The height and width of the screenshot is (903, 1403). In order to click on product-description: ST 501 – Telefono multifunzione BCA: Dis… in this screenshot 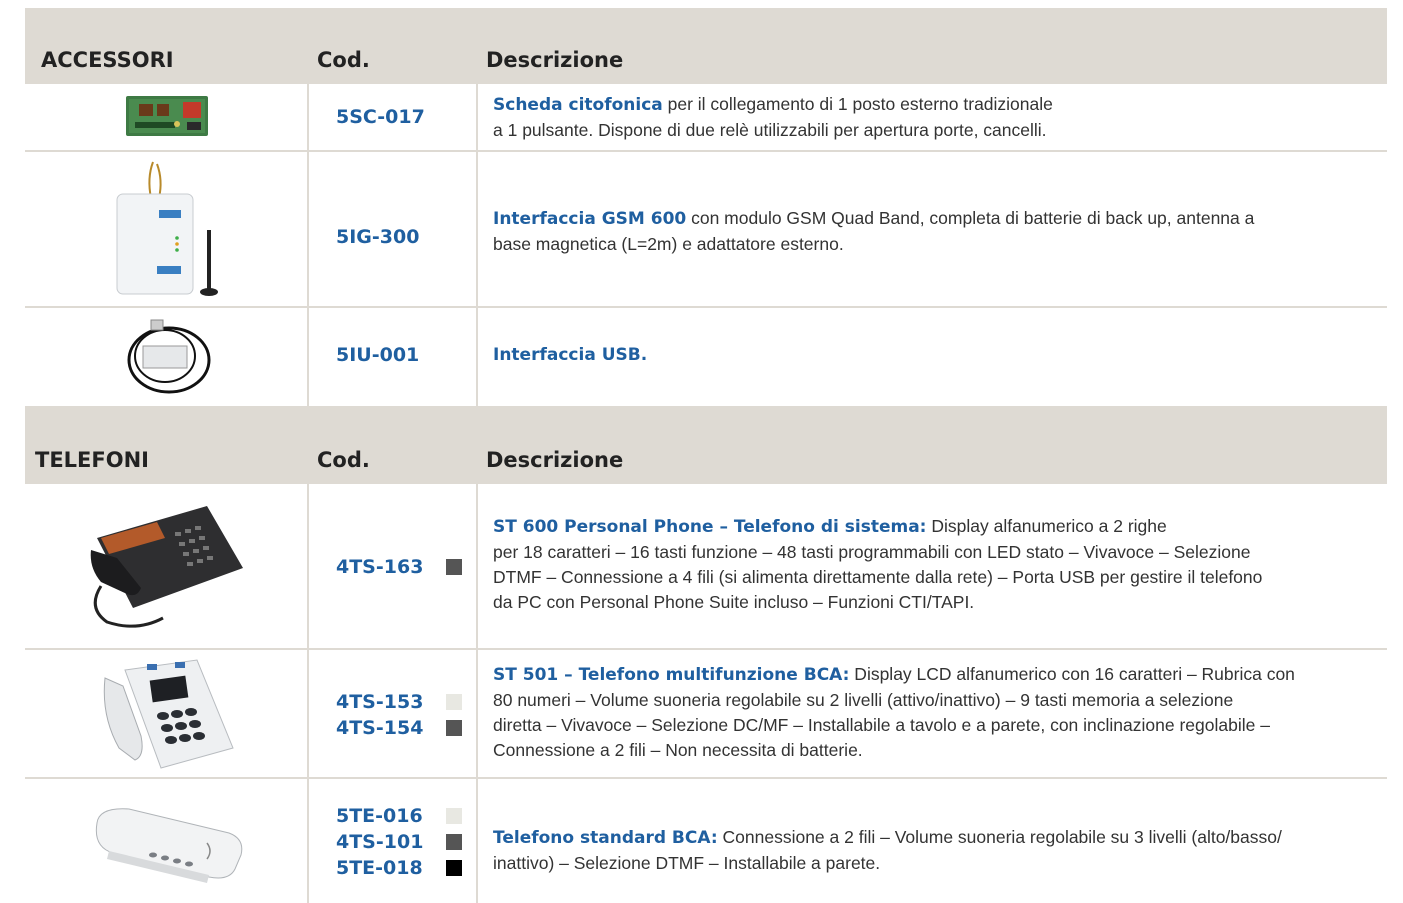, I will do `click(930, 712)`.